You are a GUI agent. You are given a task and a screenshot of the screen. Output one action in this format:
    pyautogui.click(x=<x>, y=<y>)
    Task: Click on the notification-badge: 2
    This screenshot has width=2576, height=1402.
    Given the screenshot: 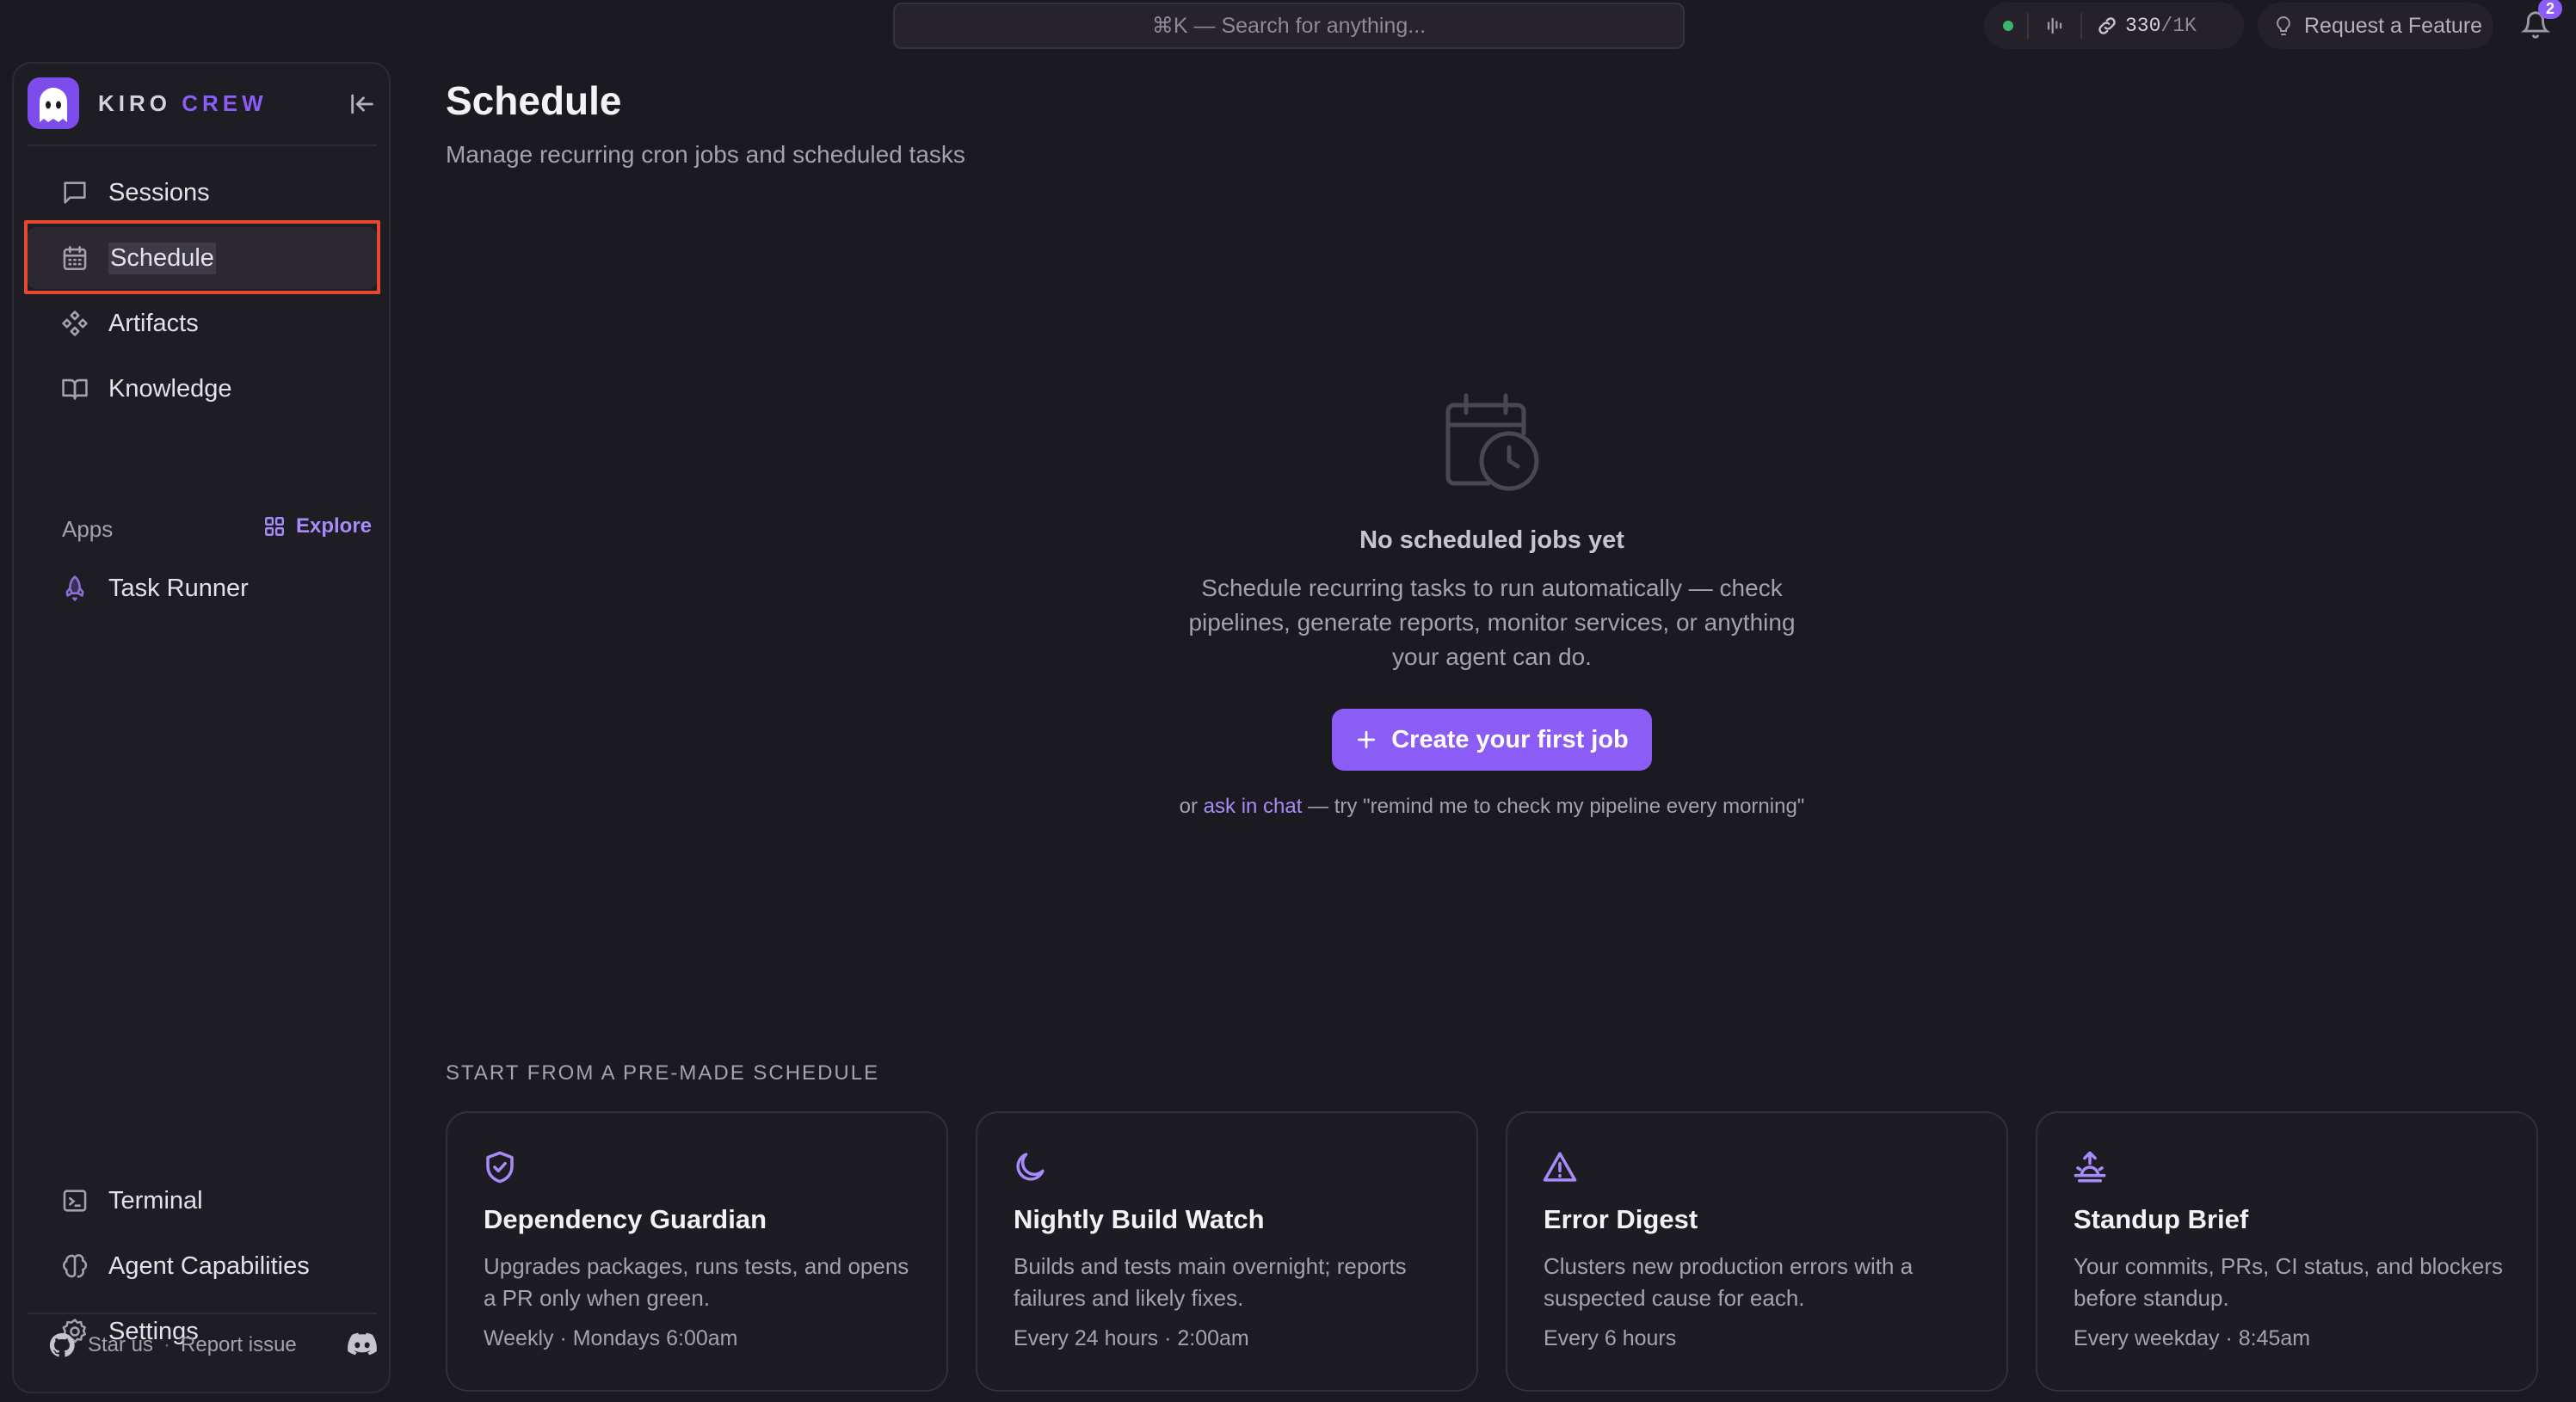 What is the action you would take?
    pyautogui.click(x=2550, y=9)
    